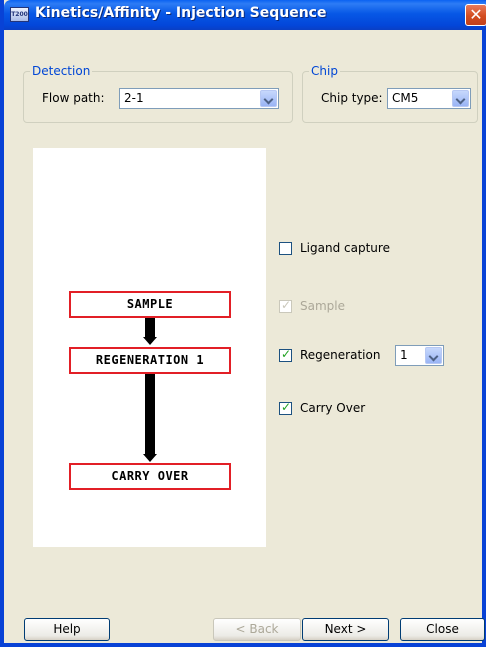 The width and height of the screenshot is (486, 647). Describe the element at coordinates (352, 98) in the screenshot. I see `chip-type-label: Chip type:` at that location.